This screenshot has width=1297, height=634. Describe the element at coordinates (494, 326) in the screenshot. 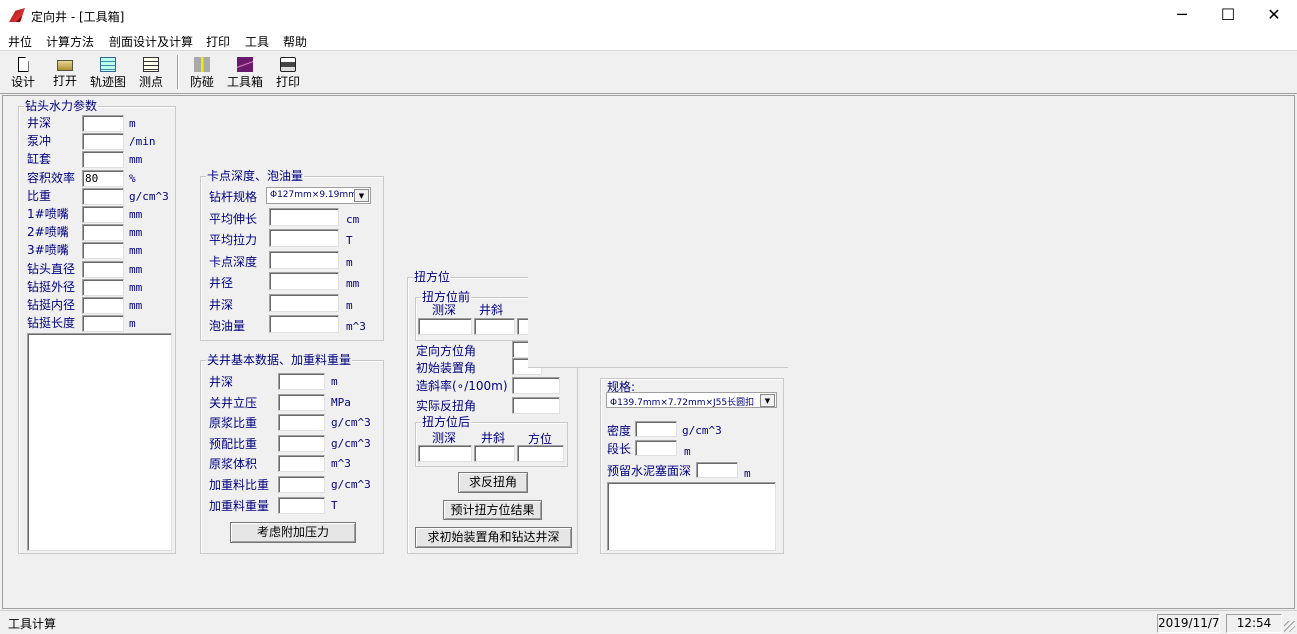

I see `before-inc-input` at that location.